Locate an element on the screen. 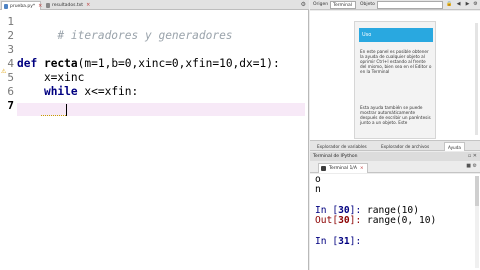  help-toolbar: Origen Terminal Objeto 🔒 ◀ ▶ ⚙ is located at coordinates (395, 5).